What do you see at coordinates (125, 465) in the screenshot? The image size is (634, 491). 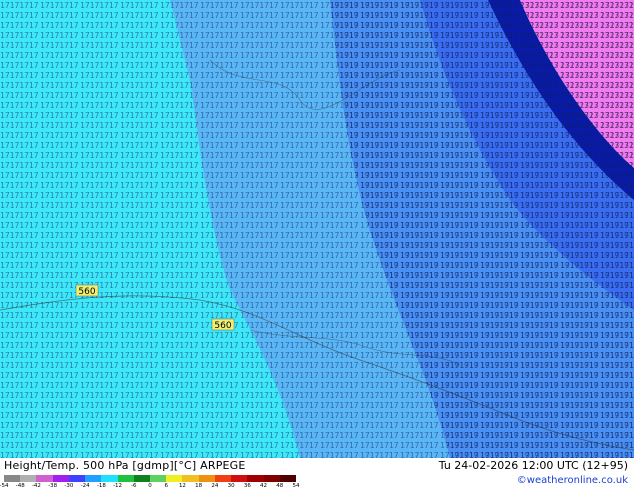 I see `map-title: Height/Temp. 500 hPa [gdmp][°C] ARPEGE` at bounding box center [125, 465].